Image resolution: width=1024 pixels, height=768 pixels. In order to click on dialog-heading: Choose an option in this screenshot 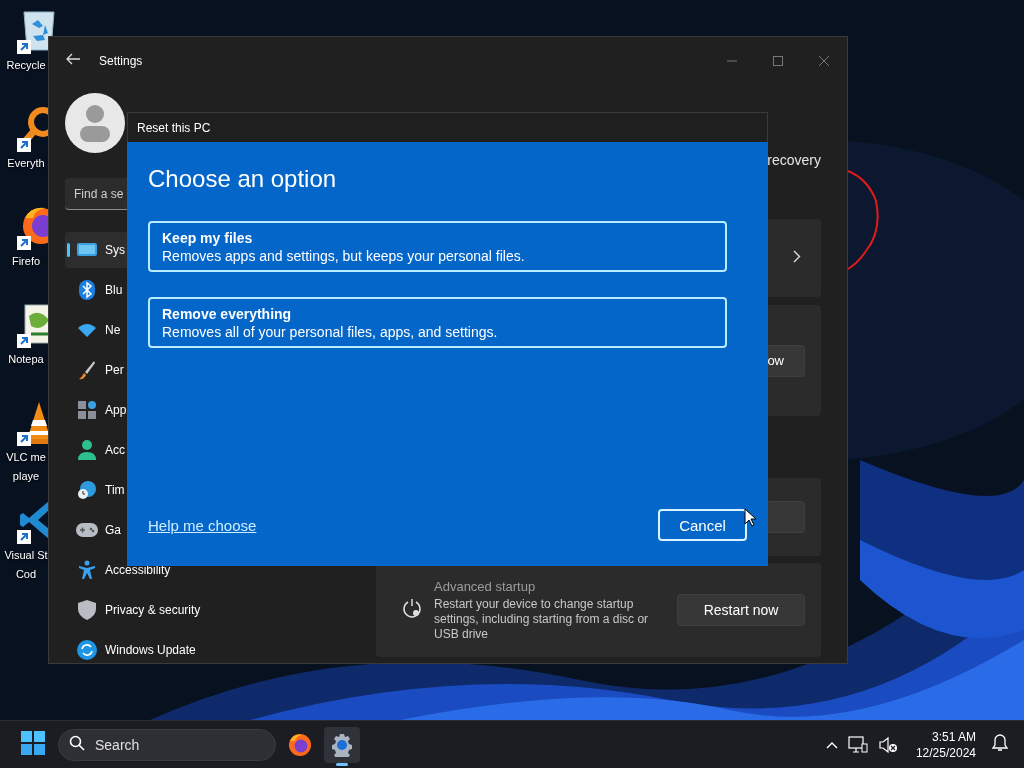, I will do `click(243, 179)`.